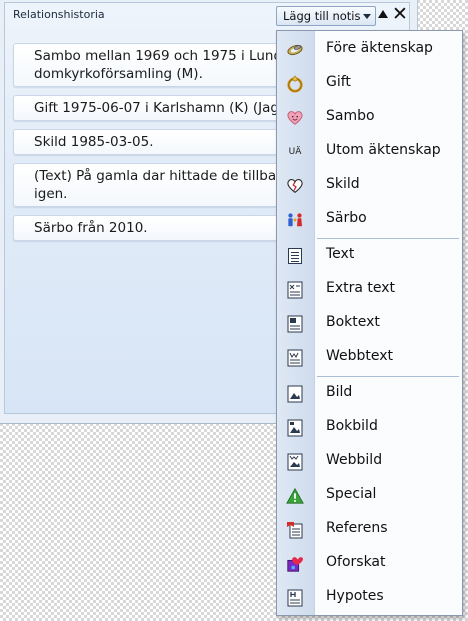  I want to click on book-picture-icon, so click(295, 428).